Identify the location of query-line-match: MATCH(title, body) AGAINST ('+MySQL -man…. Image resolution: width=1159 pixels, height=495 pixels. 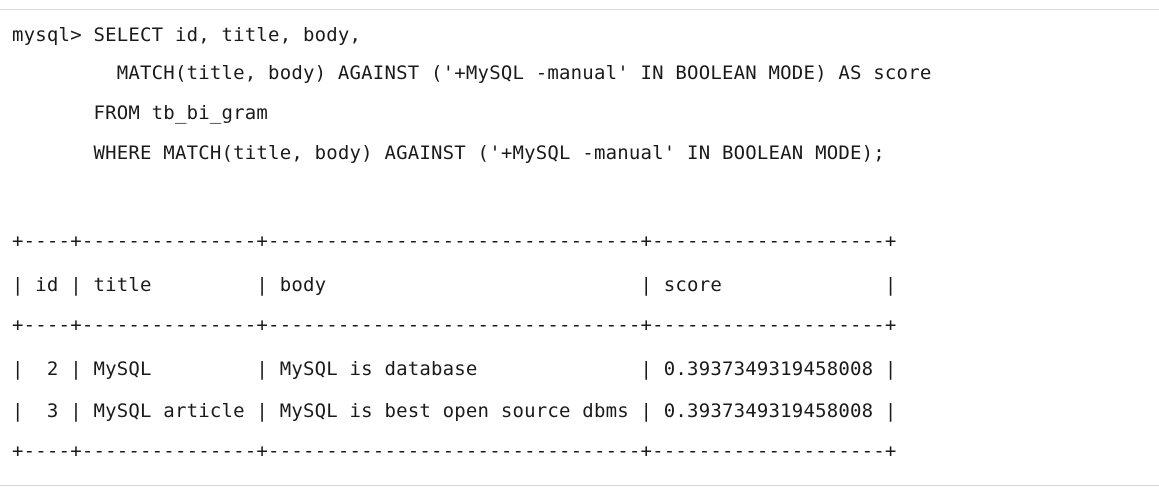
(472, 73).